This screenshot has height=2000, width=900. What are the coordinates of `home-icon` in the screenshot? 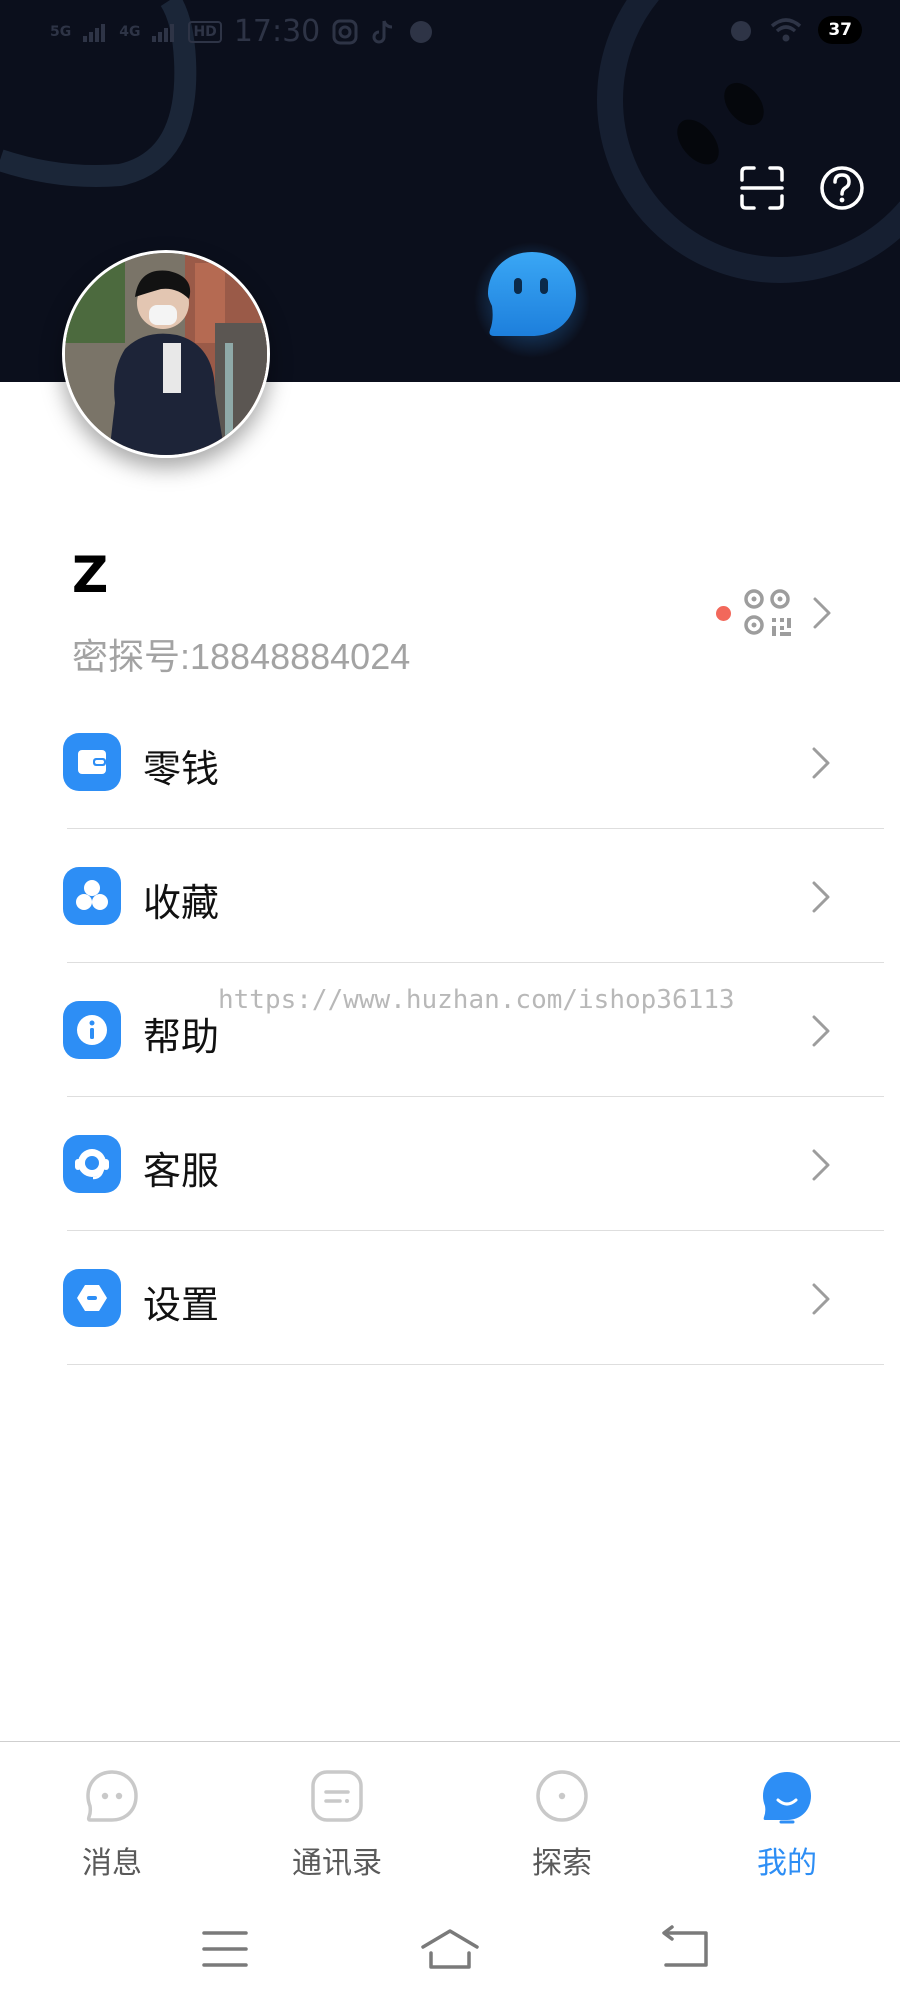 It's located at (450, 1949).